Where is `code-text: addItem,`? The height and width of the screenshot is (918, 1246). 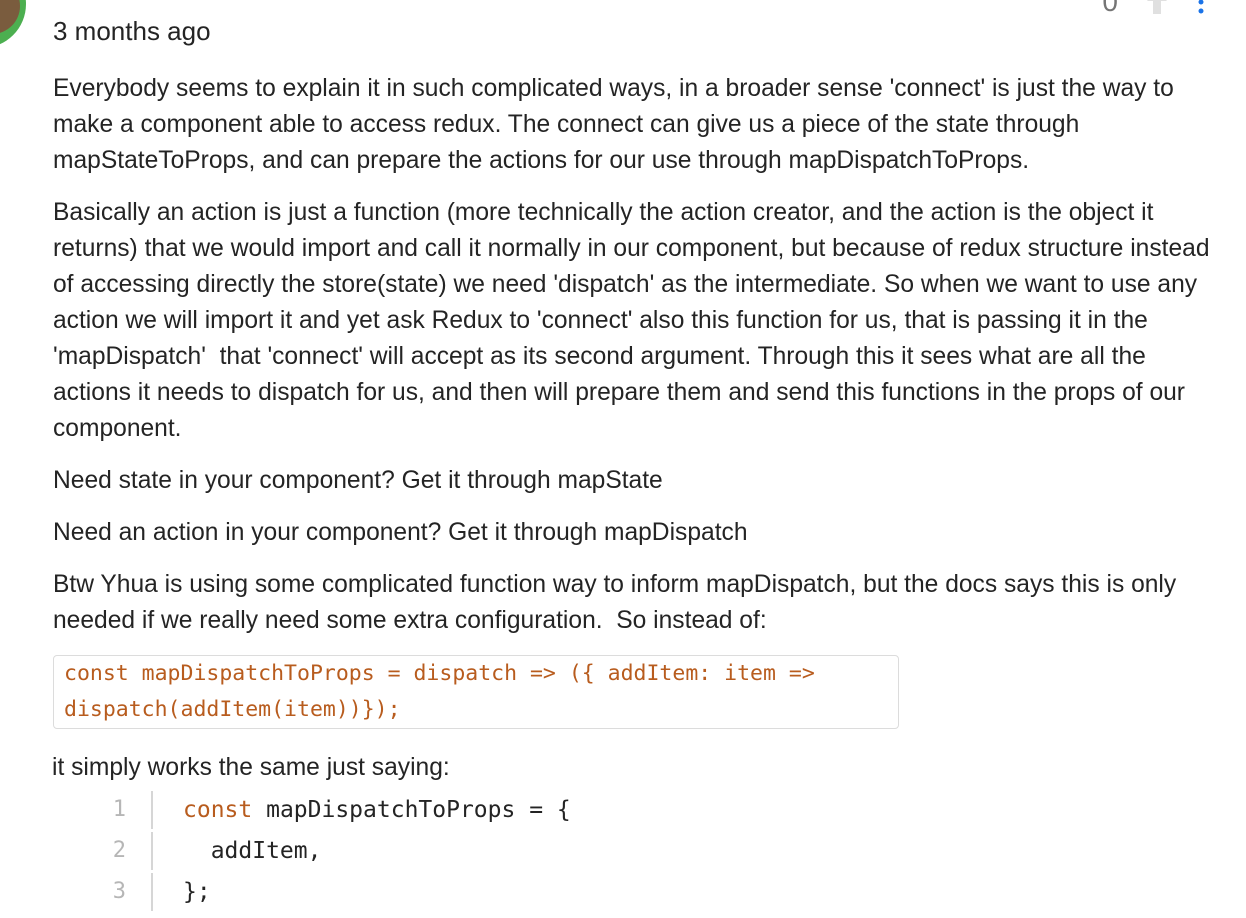
code-text: addItem, is located at coordinates (237, 850).